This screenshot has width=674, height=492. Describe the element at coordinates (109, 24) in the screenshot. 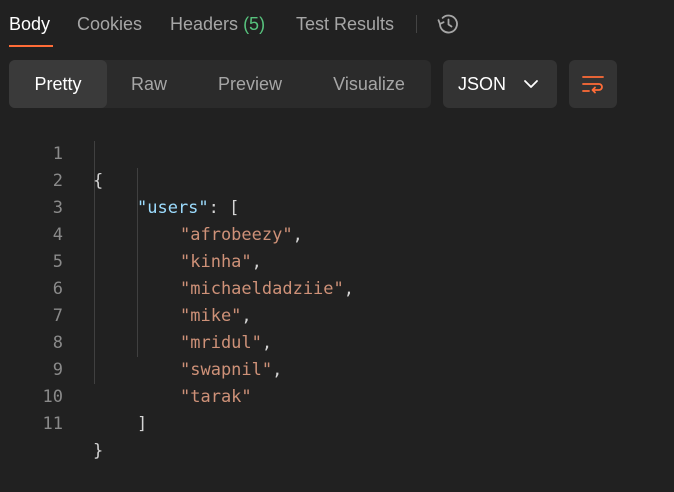

I see `tab-cookies: Cookies` at that location.